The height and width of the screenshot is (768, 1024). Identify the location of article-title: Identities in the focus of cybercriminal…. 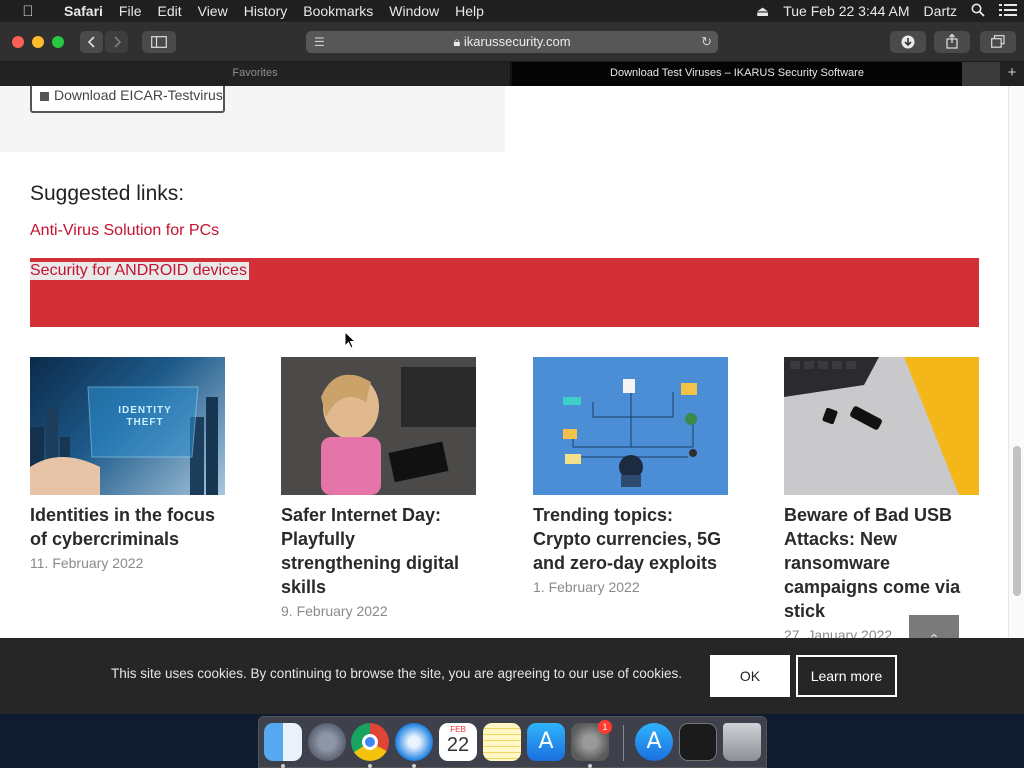
(127, 527).